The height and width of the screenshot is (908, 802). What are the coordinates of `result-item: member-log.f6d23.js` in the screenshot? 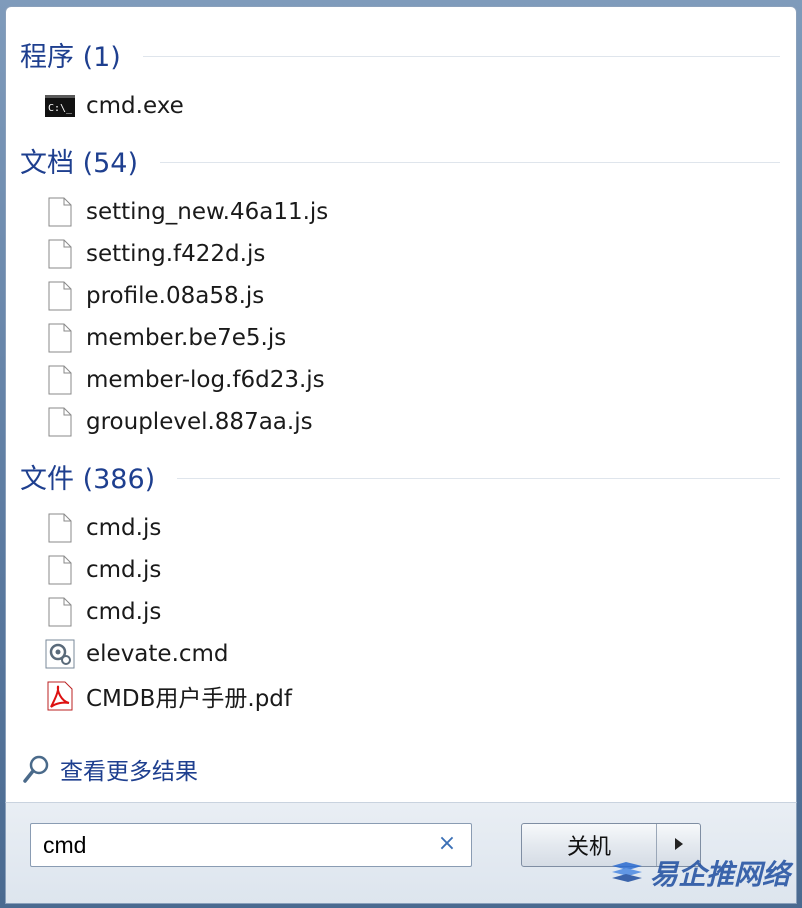 It's located at (394, 380).